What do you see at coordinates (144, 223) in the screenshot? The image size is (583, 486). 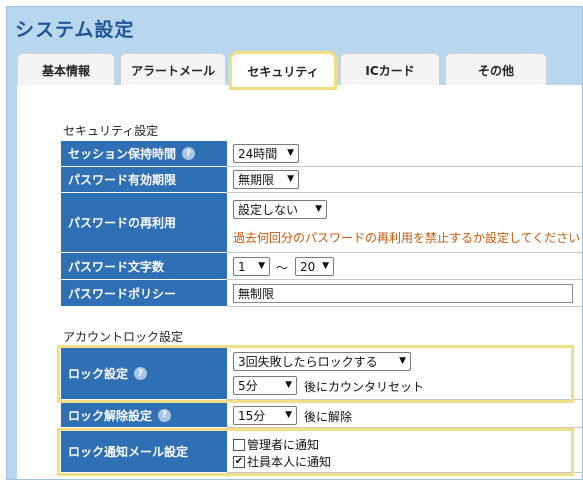 I see `password-reuse-label: パスワードの再利用` at bounding box center [144, 223].